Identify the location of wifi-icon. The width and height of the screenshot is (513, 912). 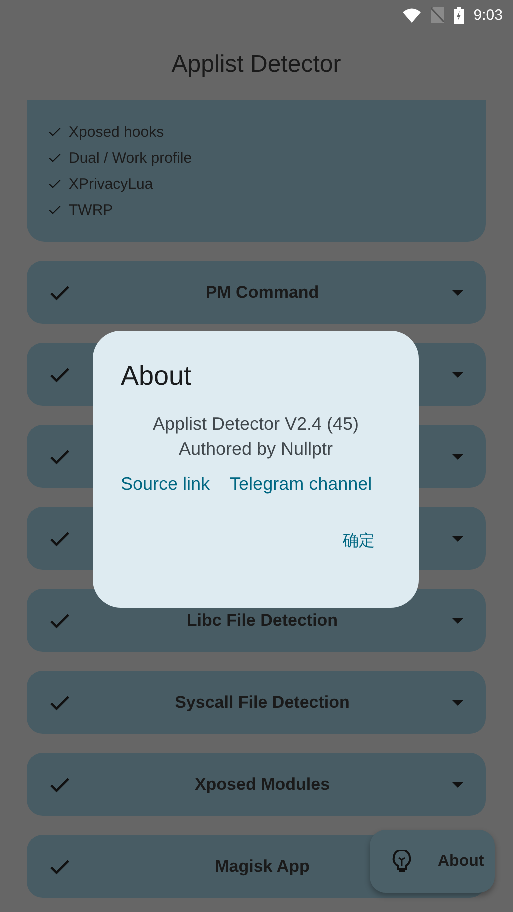
(411, 15).